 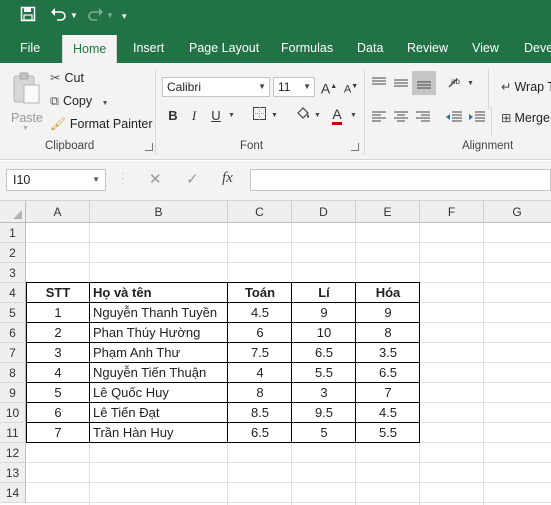 I want to click on font-launcher-icon, so click(x=355, y=147).